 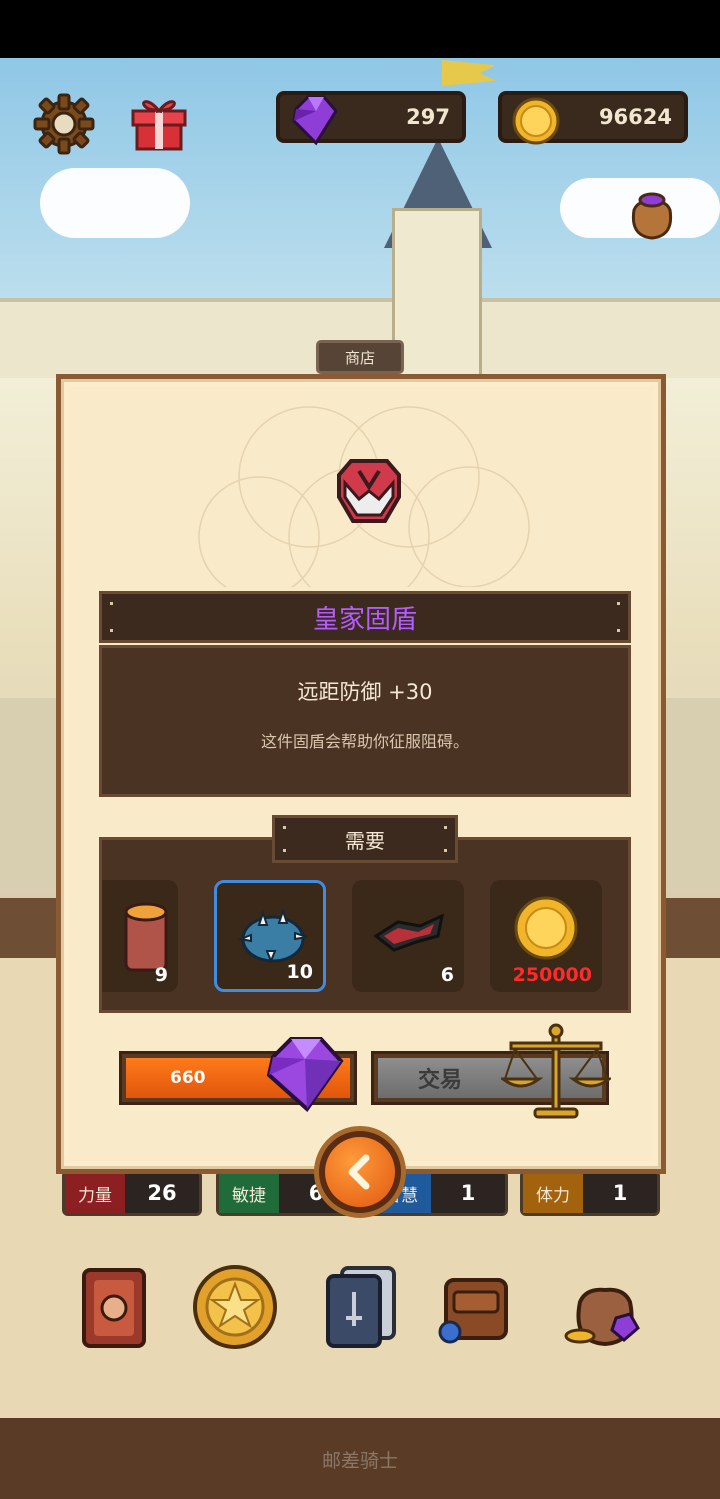 I want to click on cloud, so click(x=115, y=203).